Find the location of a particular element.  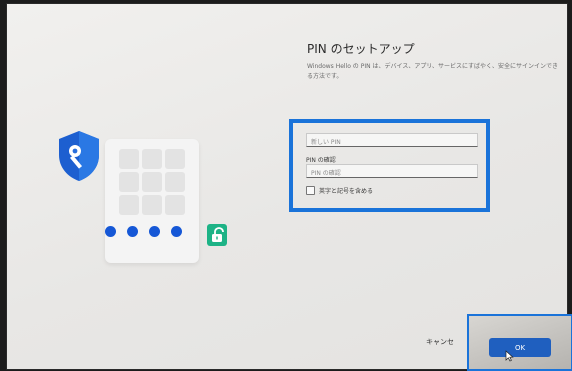

confirm-pin-placeholder: PIN の確認 is located at coordinates (326, 173).